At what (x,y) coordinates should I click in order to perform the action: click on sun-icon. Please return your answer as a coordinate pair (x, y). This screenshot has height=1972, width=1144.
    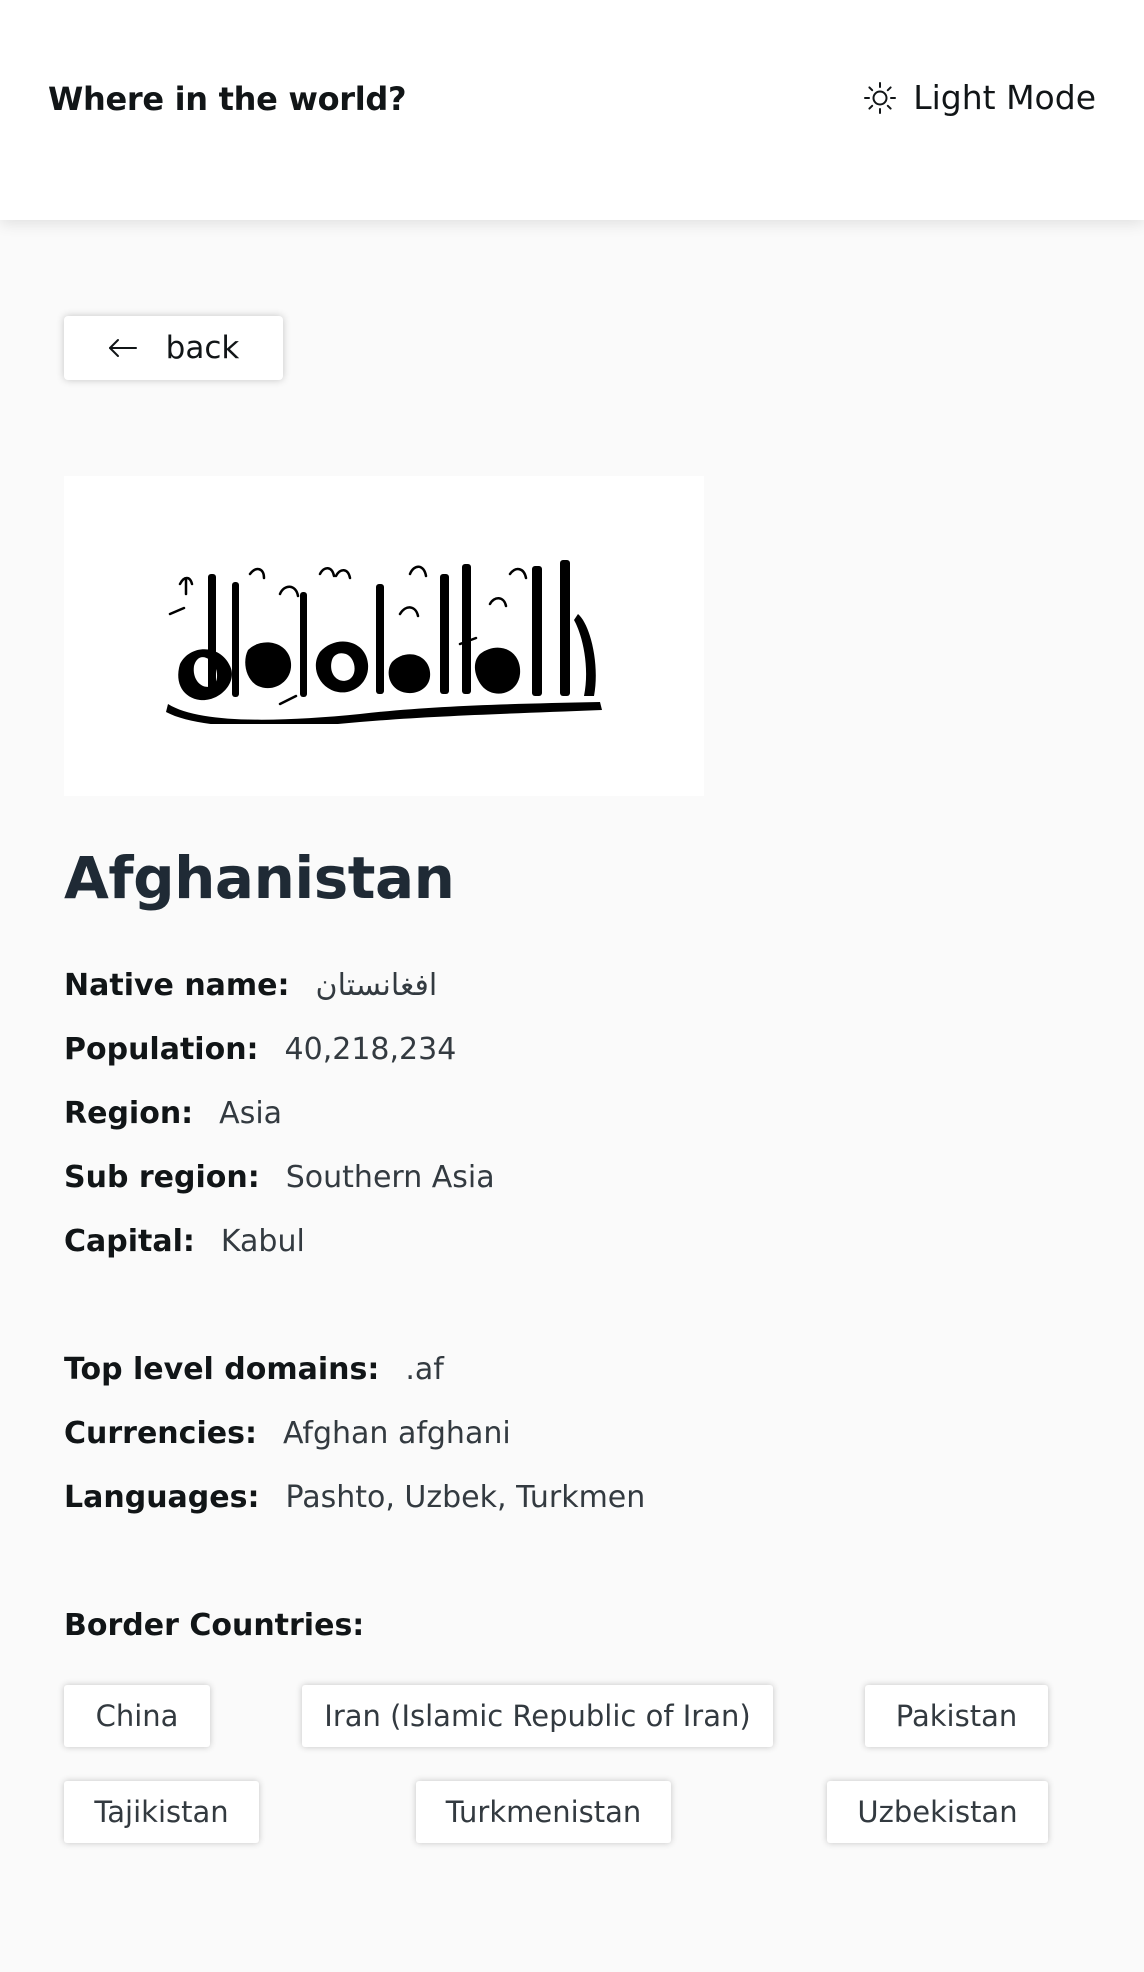
    Looking at the image, I should click on (880, 98).